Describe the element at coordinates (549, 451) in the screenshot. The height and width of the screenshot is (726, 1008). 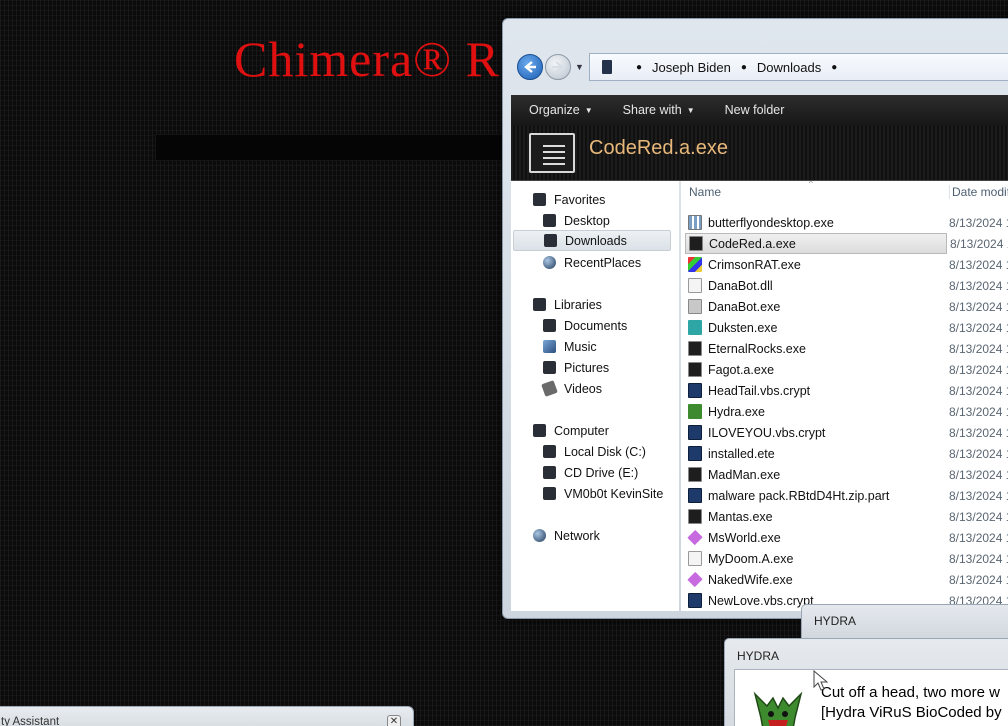
I see `hard-drive-icon` at that location.